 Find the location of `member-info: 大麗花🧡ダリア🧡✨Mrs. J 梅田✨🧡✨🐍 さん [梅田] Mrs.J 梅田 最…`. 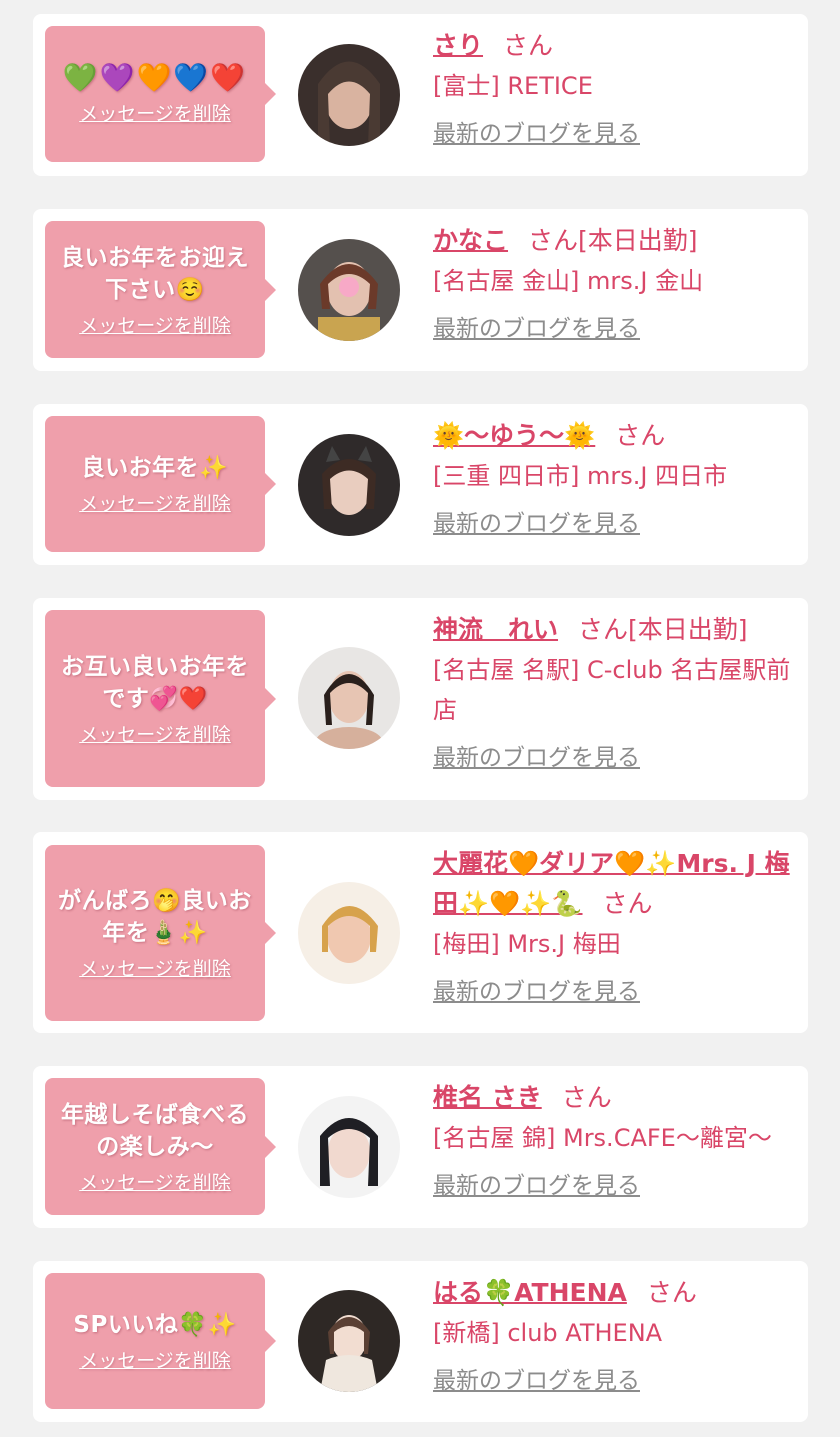

member-info: 大麗花🧡ダリア🧡✨Mrs. J 梅田✨🧡✨🐍 さん [梅田] Mrs.J 梅田 最… is located at coordinates (614, 926).